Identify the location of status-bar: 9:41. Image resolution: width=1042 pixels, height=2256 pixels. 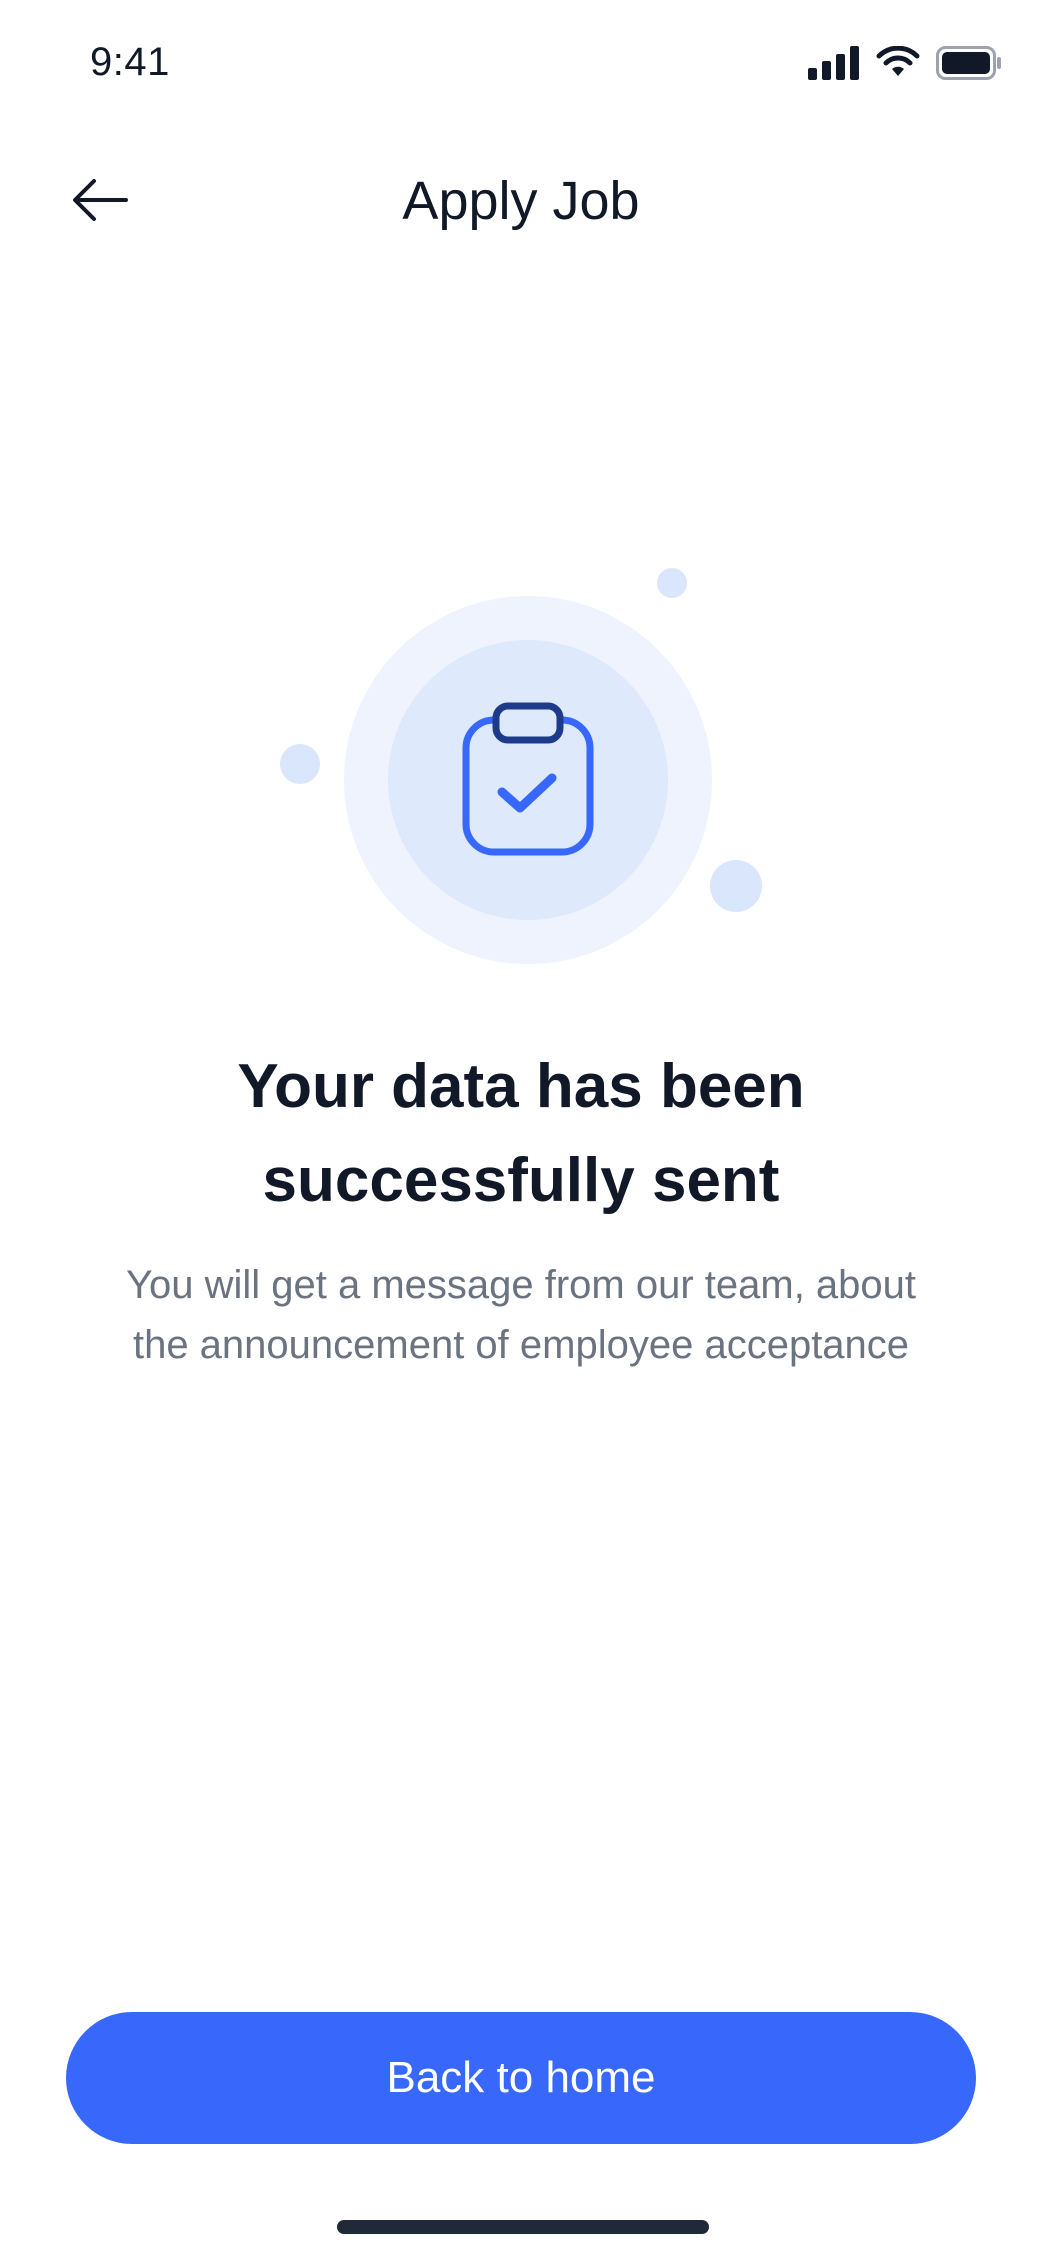
(521, 65).